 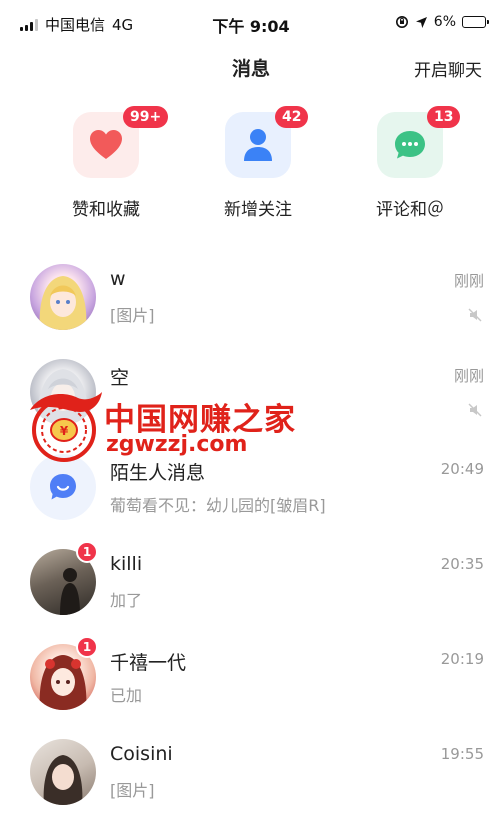 What do you see at coordinates (444, 117) in the screenshot?
I see `comments-badge: 13` at bounding box center [444, 117].